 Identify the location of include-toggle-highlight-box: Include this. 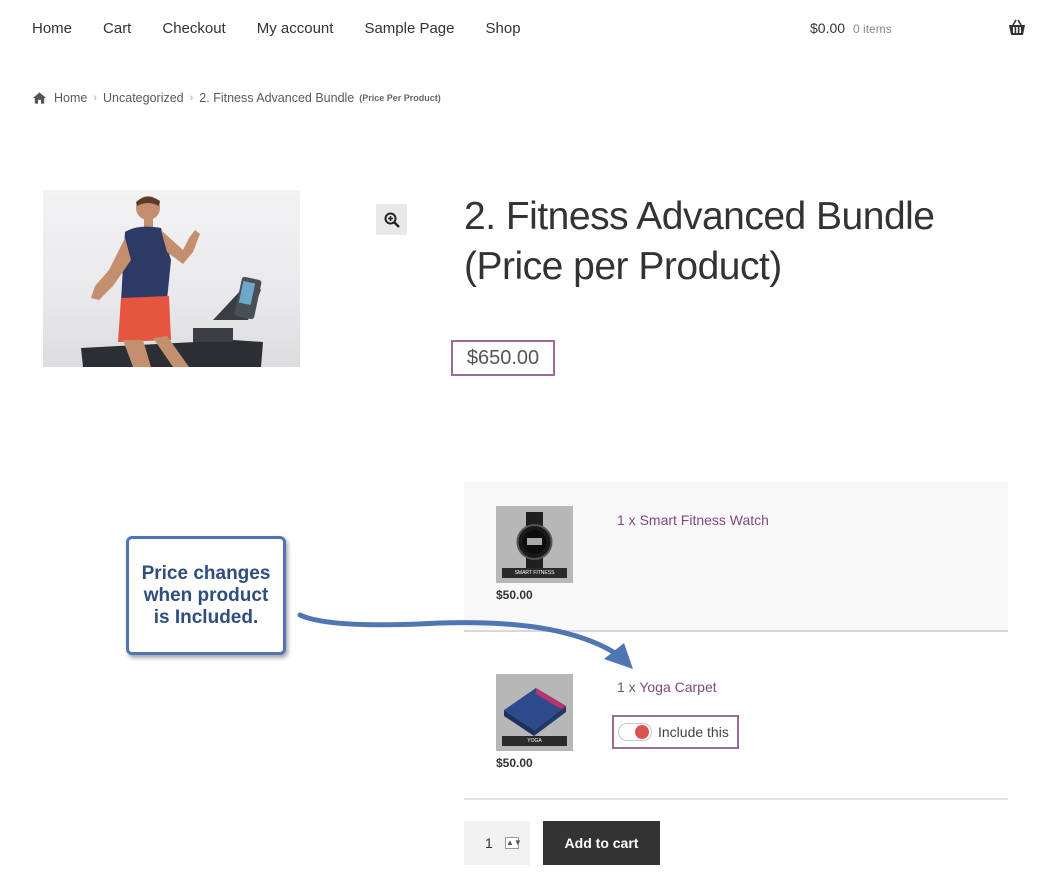
(675, 732).